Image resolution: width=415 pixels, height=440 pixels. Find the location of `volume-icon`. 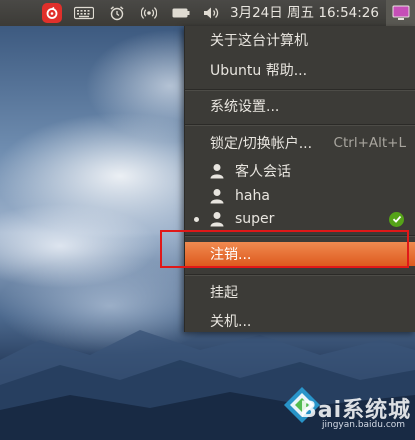

volume-icon is located at coordinates (211, 13).